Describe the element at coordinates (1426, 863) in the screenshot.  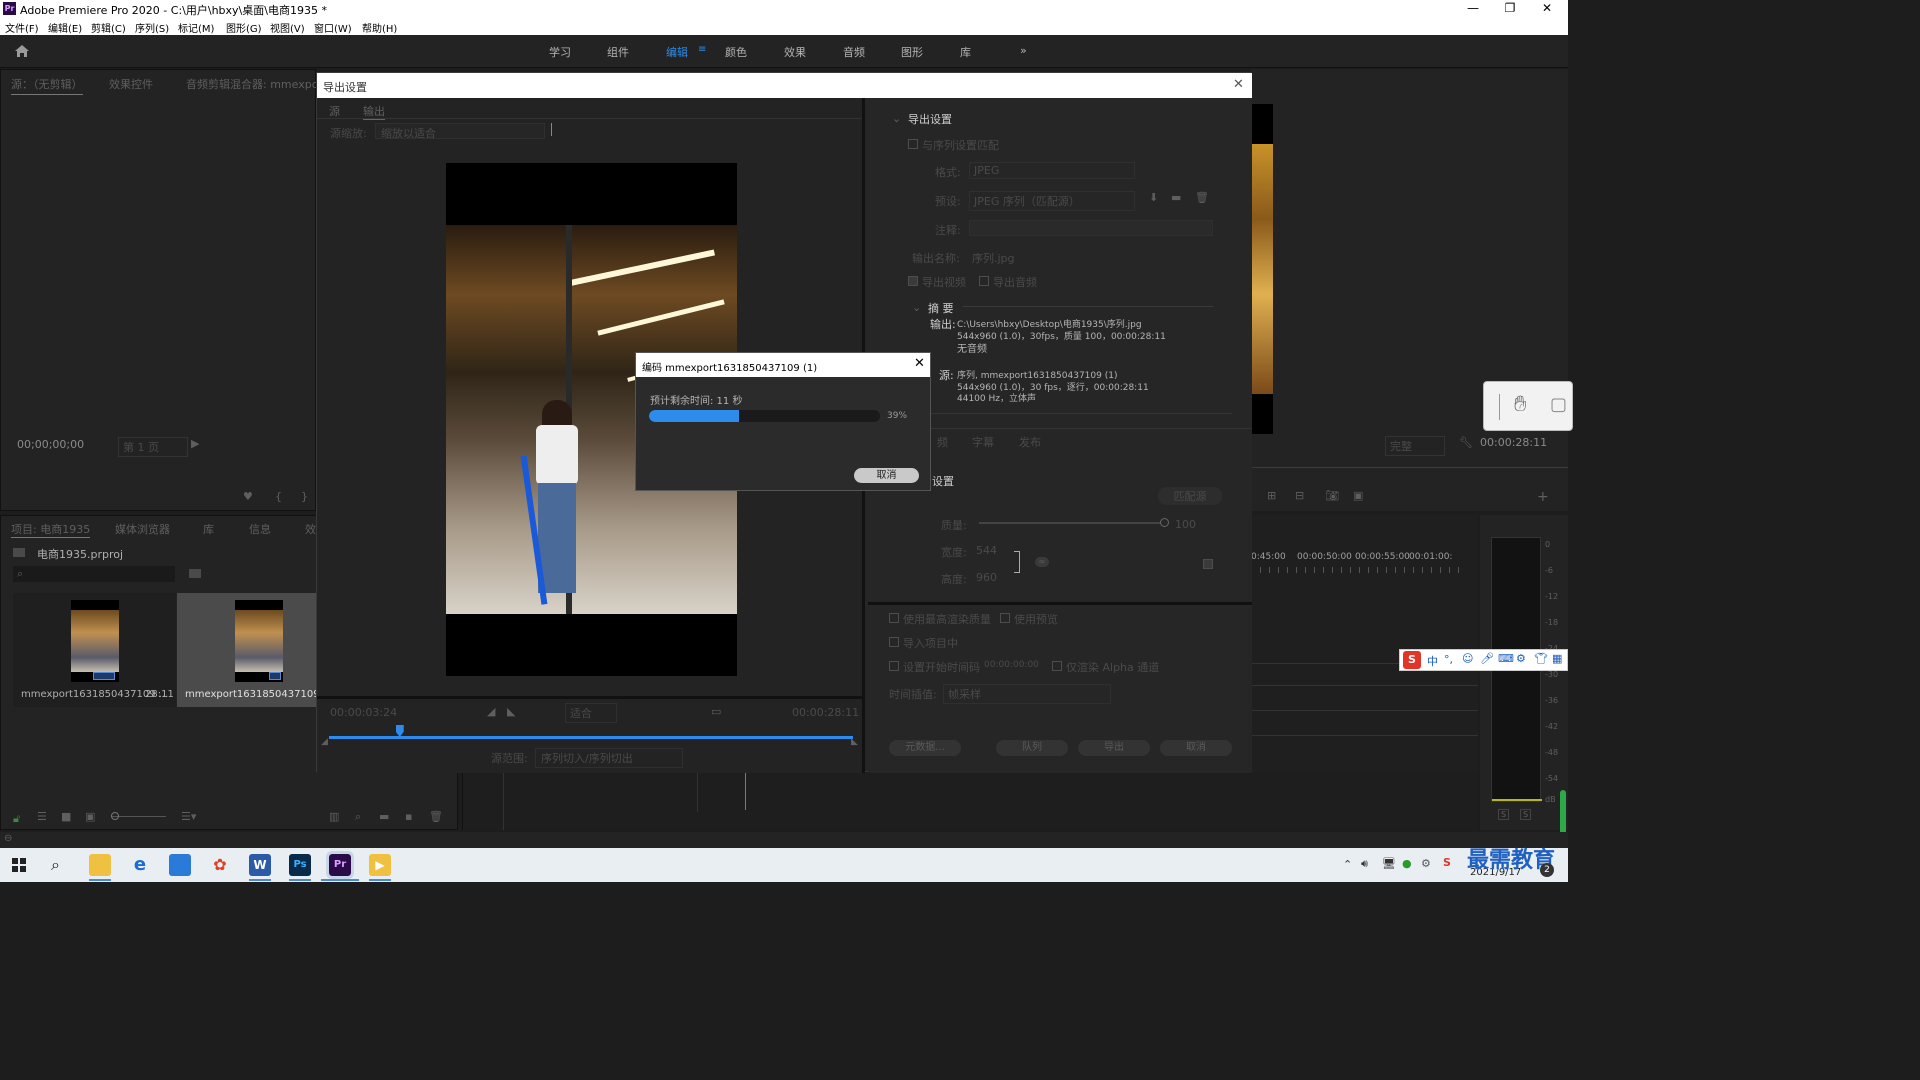
I see `tray-app-icon: ⚙` at that location.